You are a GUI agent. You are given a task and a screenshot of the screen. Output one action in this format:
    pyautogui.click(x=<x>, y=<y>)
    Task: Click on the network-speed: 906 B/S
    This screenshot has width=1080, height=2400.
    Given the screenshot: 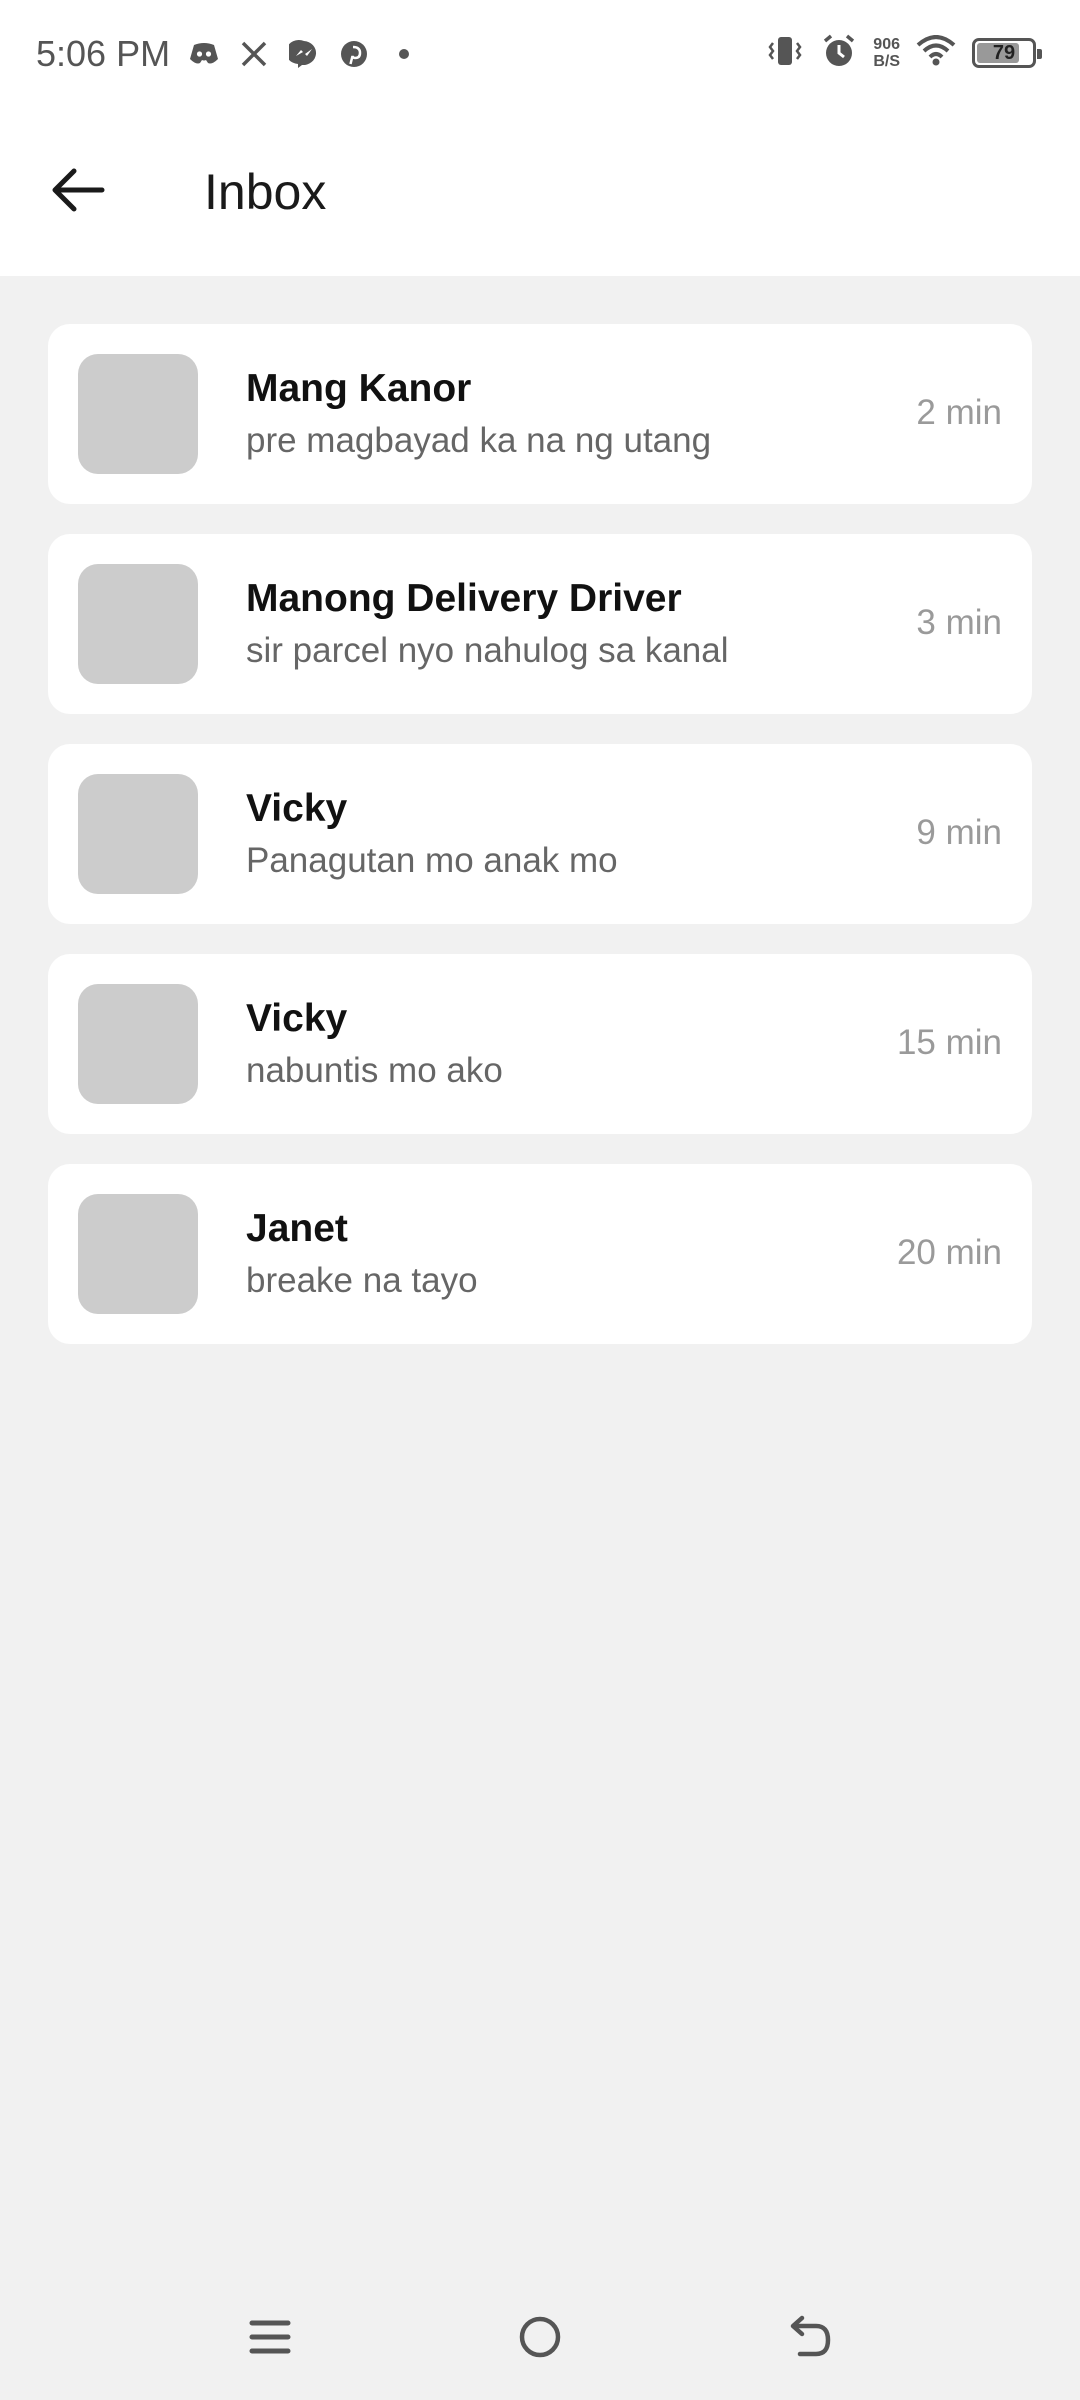 What is the action you would take?
    pyautogui.click(x=886, y=53)
    